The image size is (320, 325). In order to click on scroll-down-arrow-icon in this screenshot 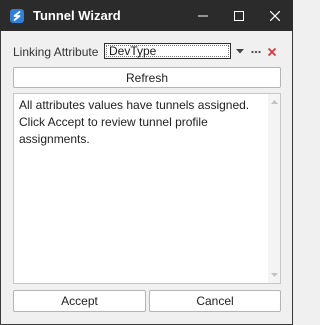, I will do `click(274, 275)`.